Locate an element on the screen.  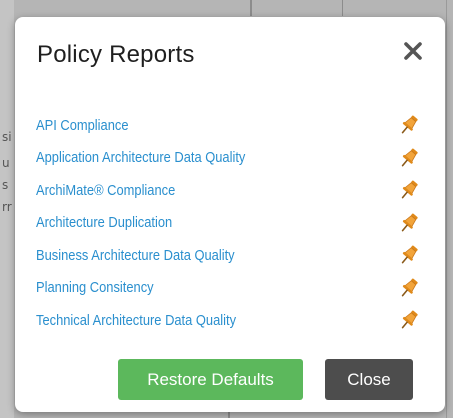
report-link-archimate-compliance: ArchiMate® Compliance is located at coordinates (105, 190).